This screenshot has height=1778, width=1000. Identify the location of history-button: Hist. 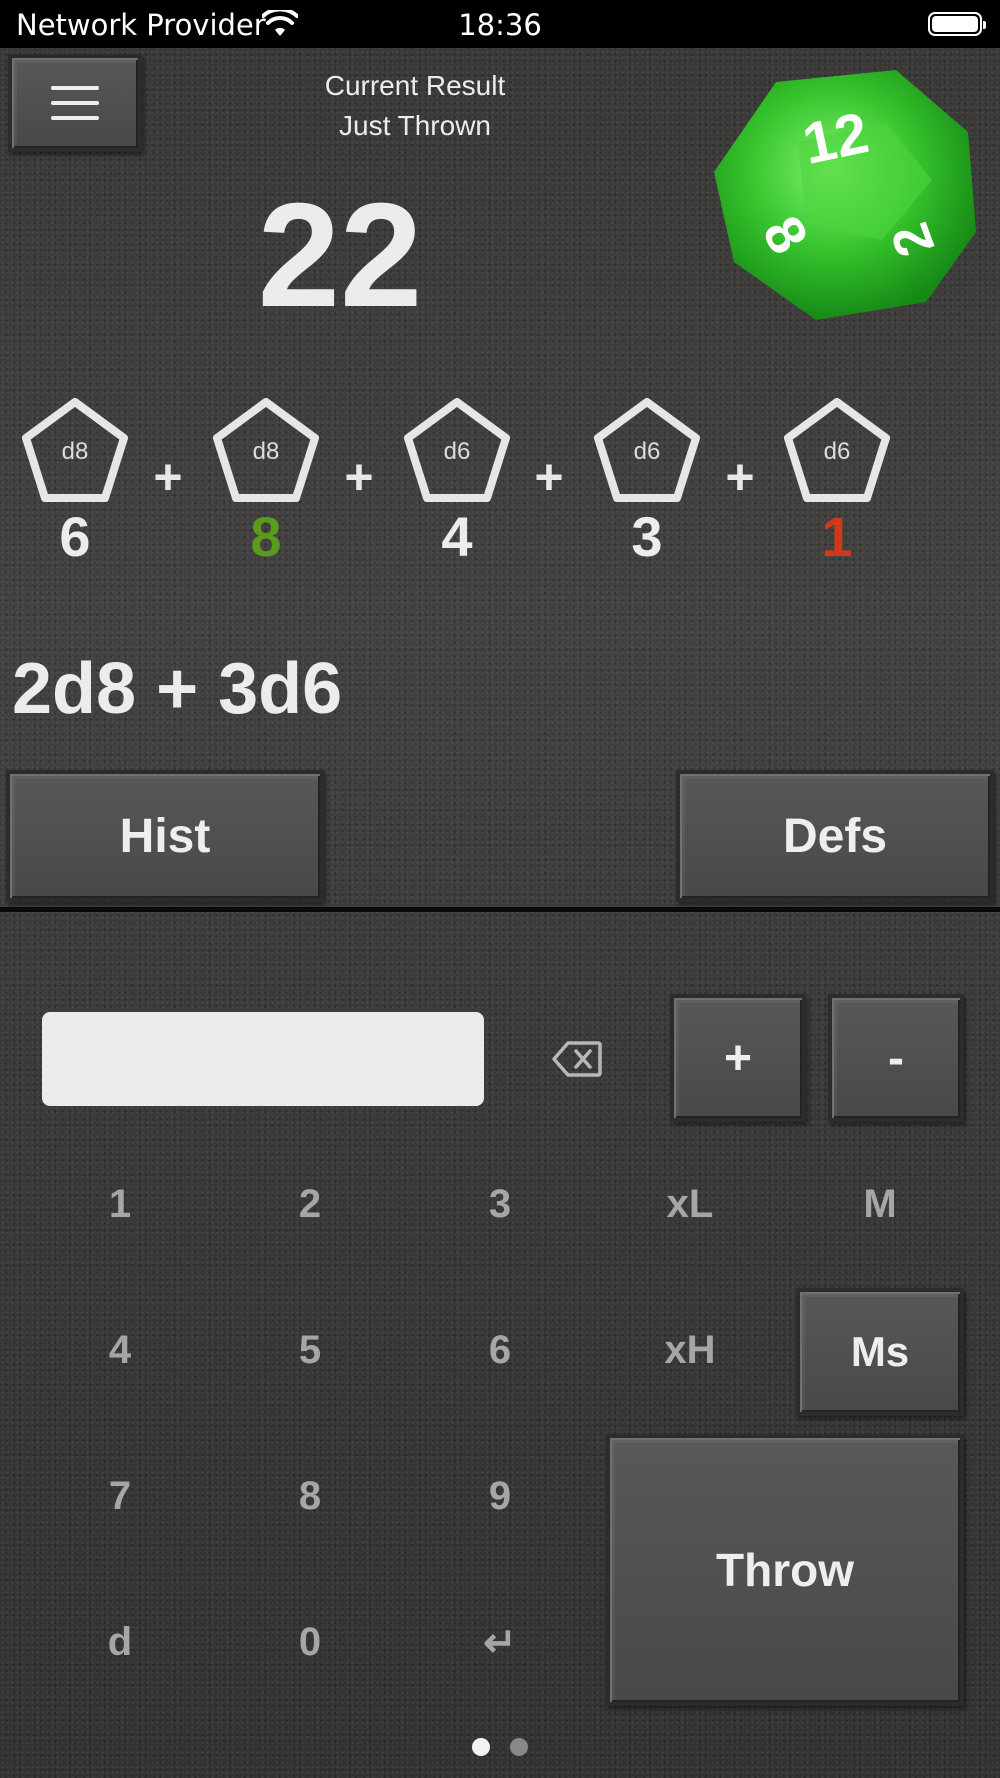
(165, 836).